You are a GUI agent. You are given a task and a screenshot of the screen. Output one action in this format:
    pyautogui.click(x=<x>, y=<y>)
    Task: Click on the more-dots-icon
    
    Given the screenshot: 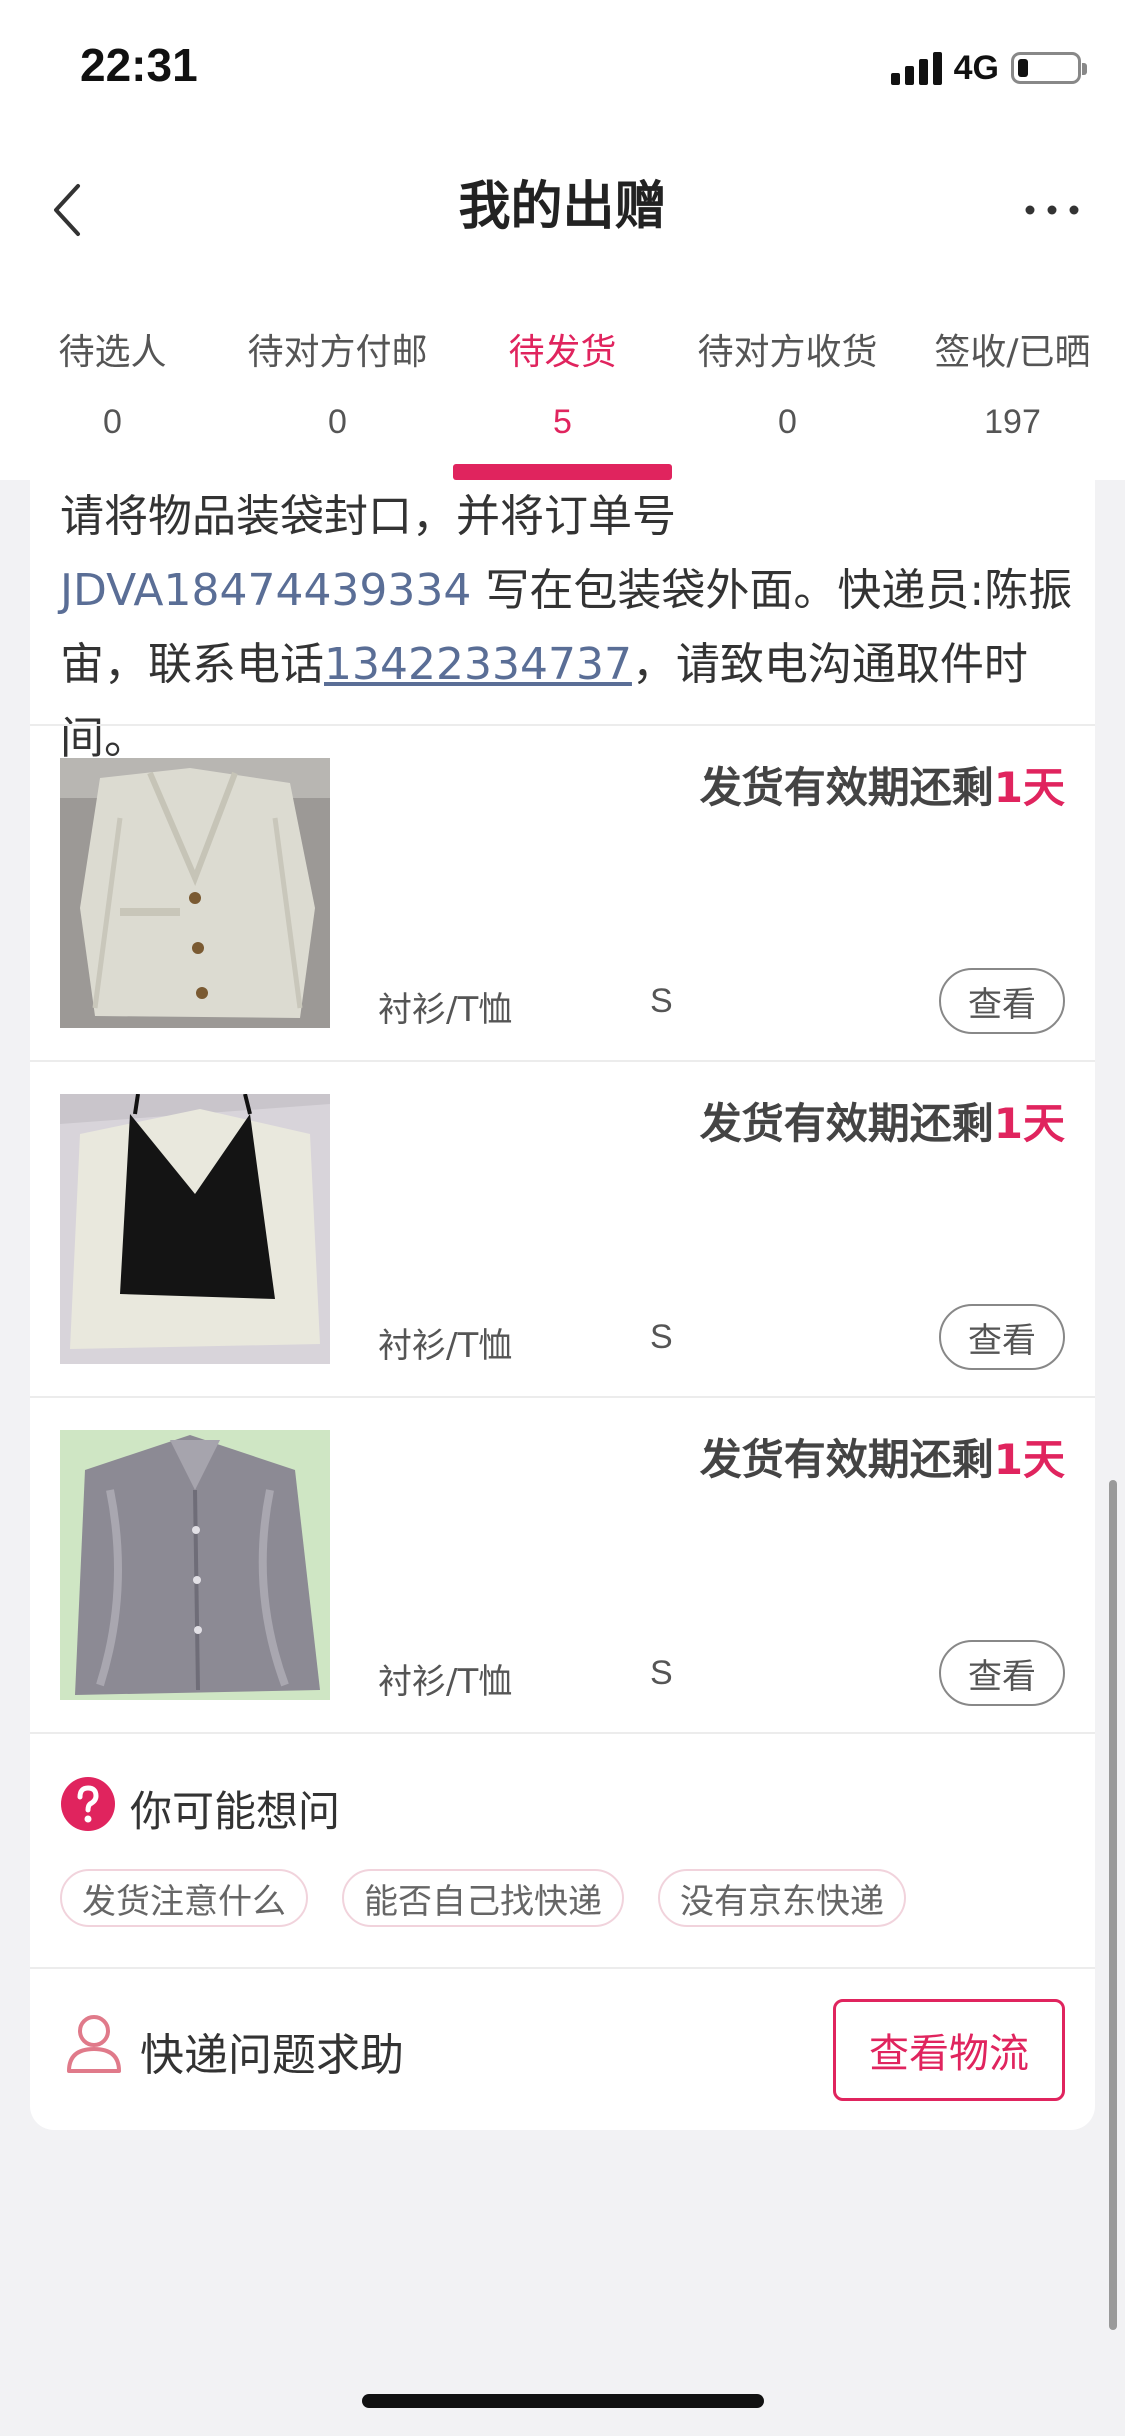 What is the action you would take?
    pyautogui.click(x=1052, y=210)
    